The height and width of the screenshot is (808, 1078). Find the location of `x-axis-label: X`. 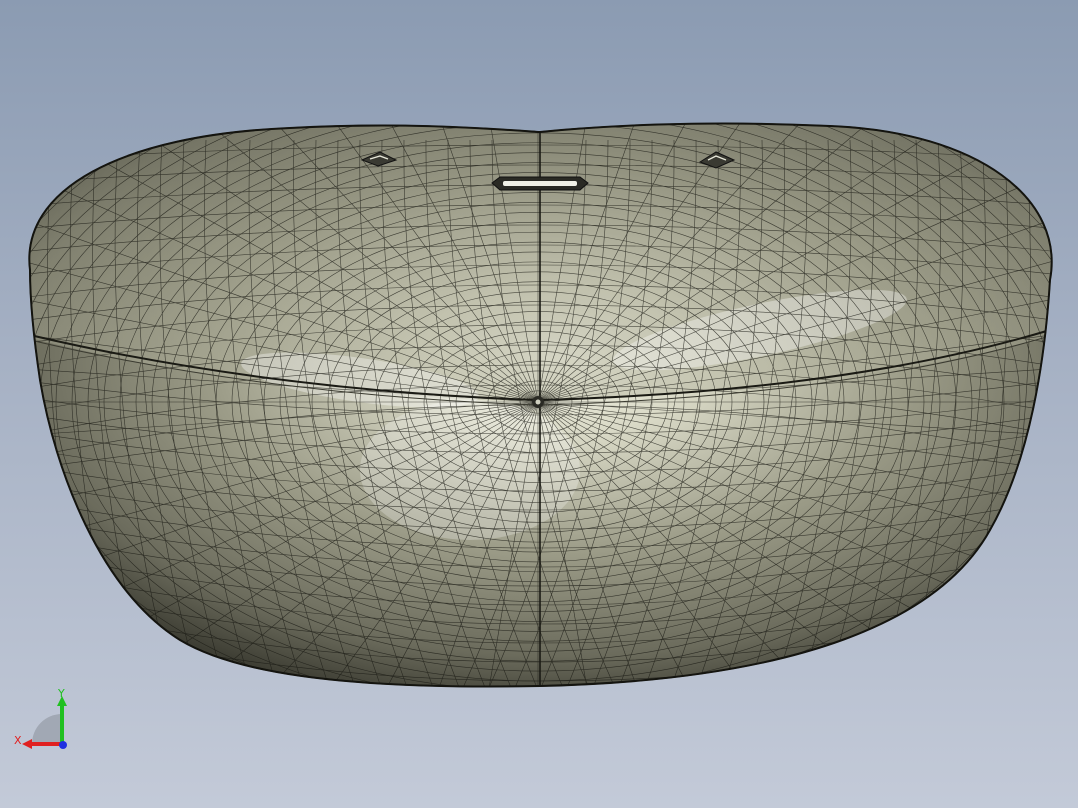

x-axis-label: X is located at coordinates (18, 740).